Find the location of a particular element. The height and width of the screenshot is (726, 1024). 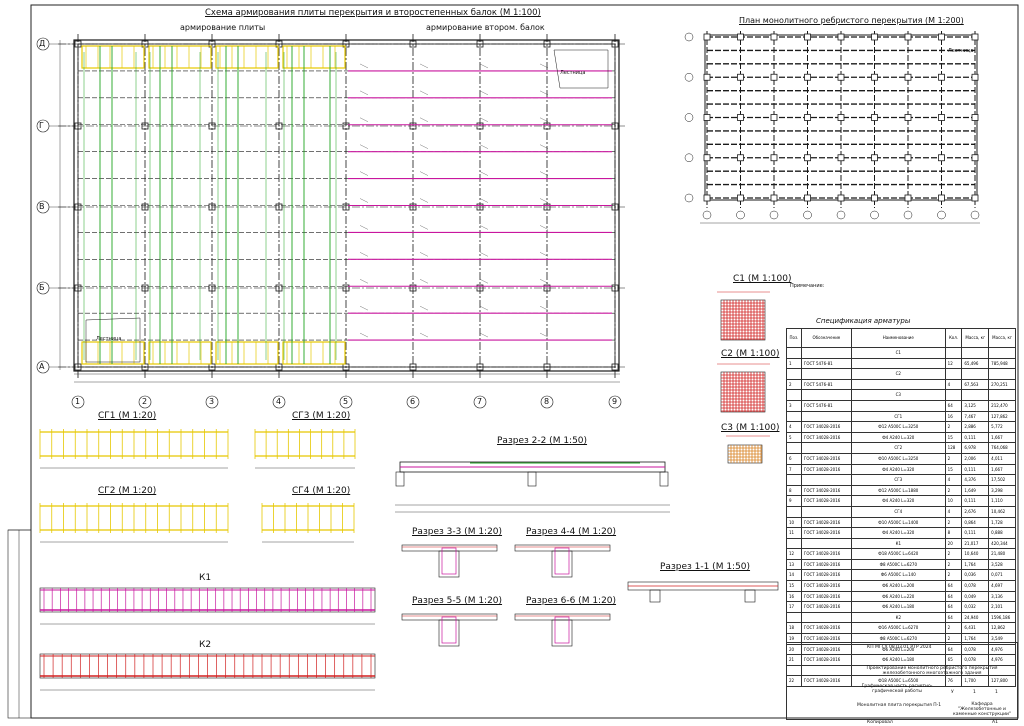

spec-cell: 1596,186 is located at coordinates (1002, 617).